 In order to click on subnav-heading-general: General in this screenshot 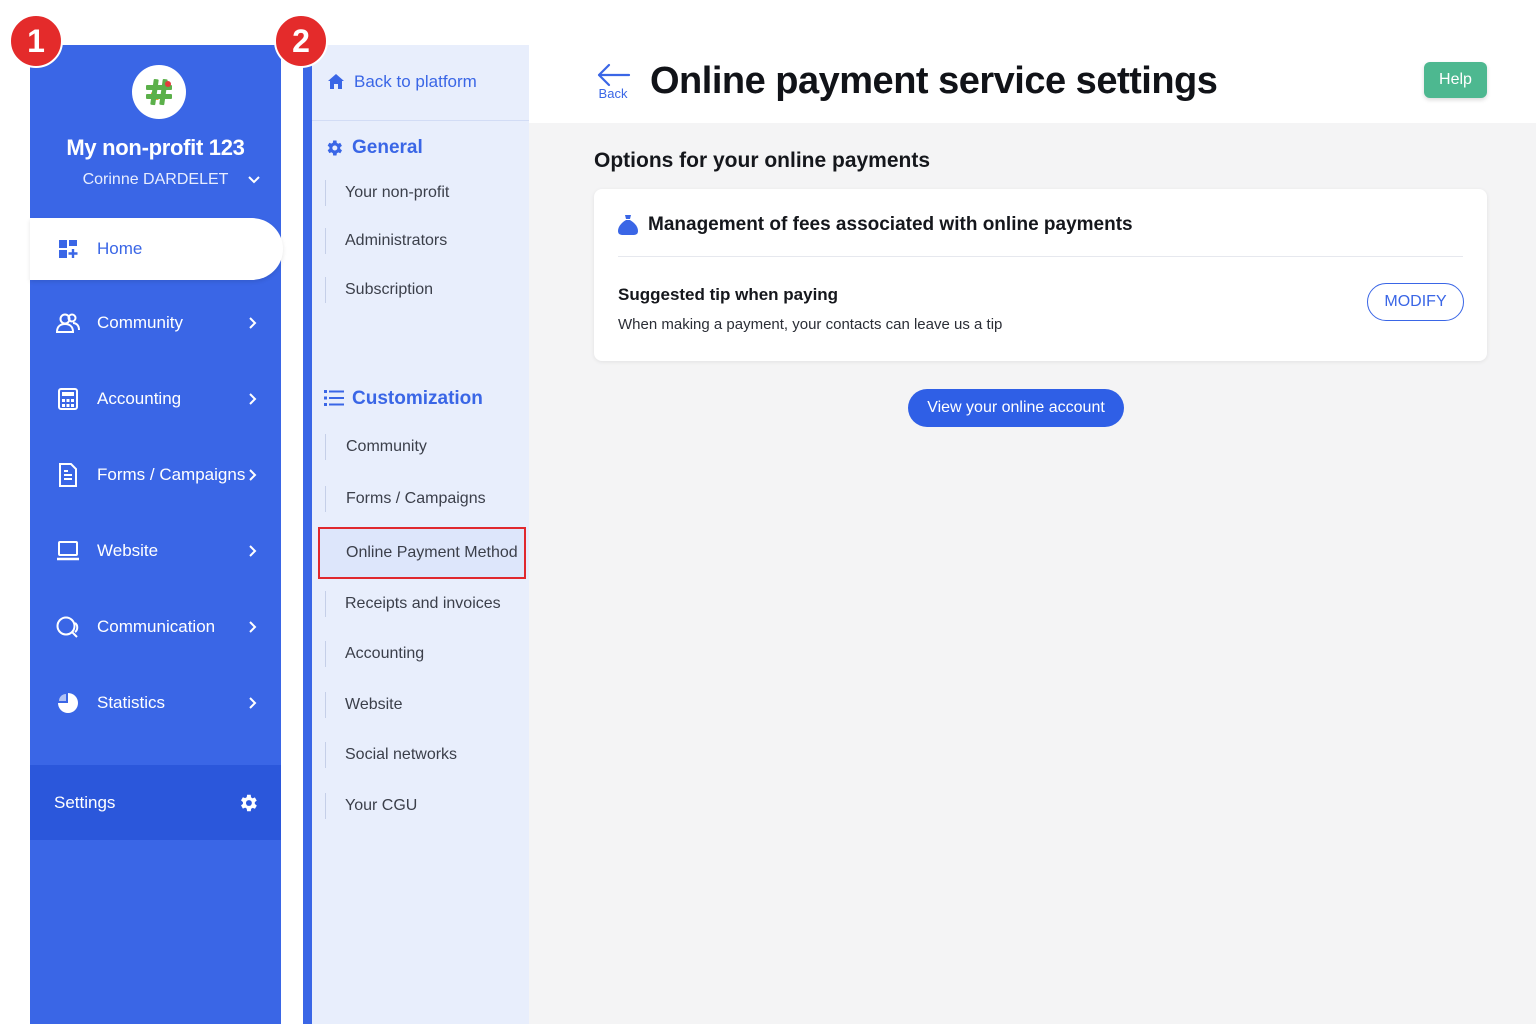, I will do `click(373, 148)`.